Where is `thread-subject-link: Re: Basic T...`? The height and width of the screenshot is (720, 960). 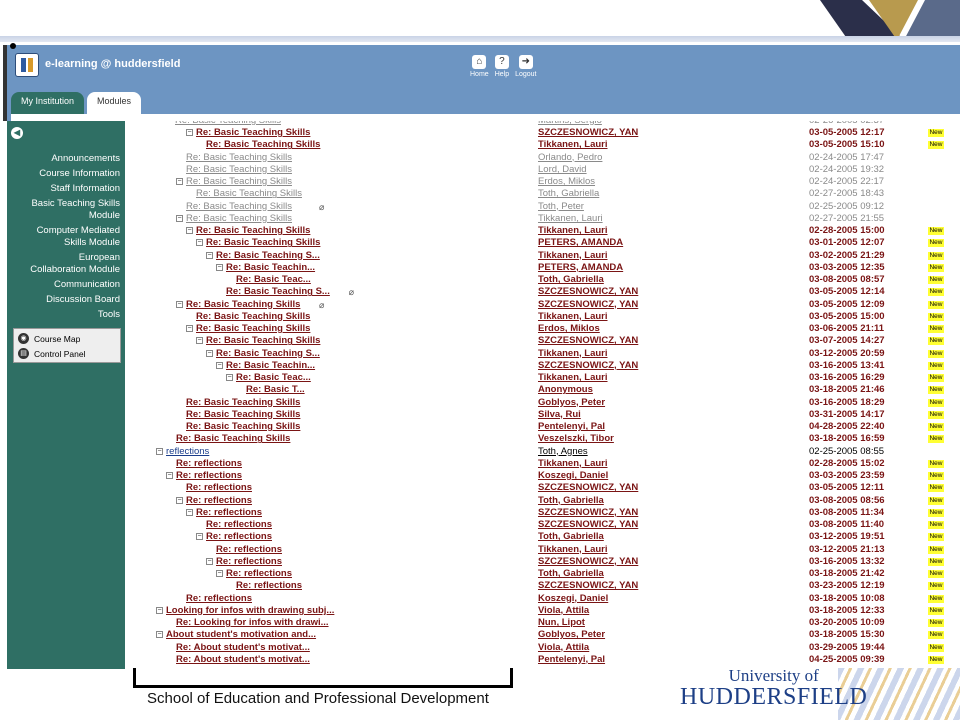
thread-subject-link: Re: Basic T... is located at coordinates (275, 390).